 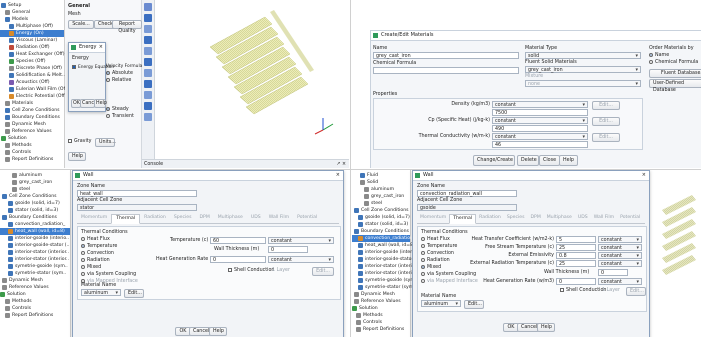 What do you see at coordinates (540, 121) in the screenshot?
I see `cp-method-select: constant` at bounding box center [540, 121].